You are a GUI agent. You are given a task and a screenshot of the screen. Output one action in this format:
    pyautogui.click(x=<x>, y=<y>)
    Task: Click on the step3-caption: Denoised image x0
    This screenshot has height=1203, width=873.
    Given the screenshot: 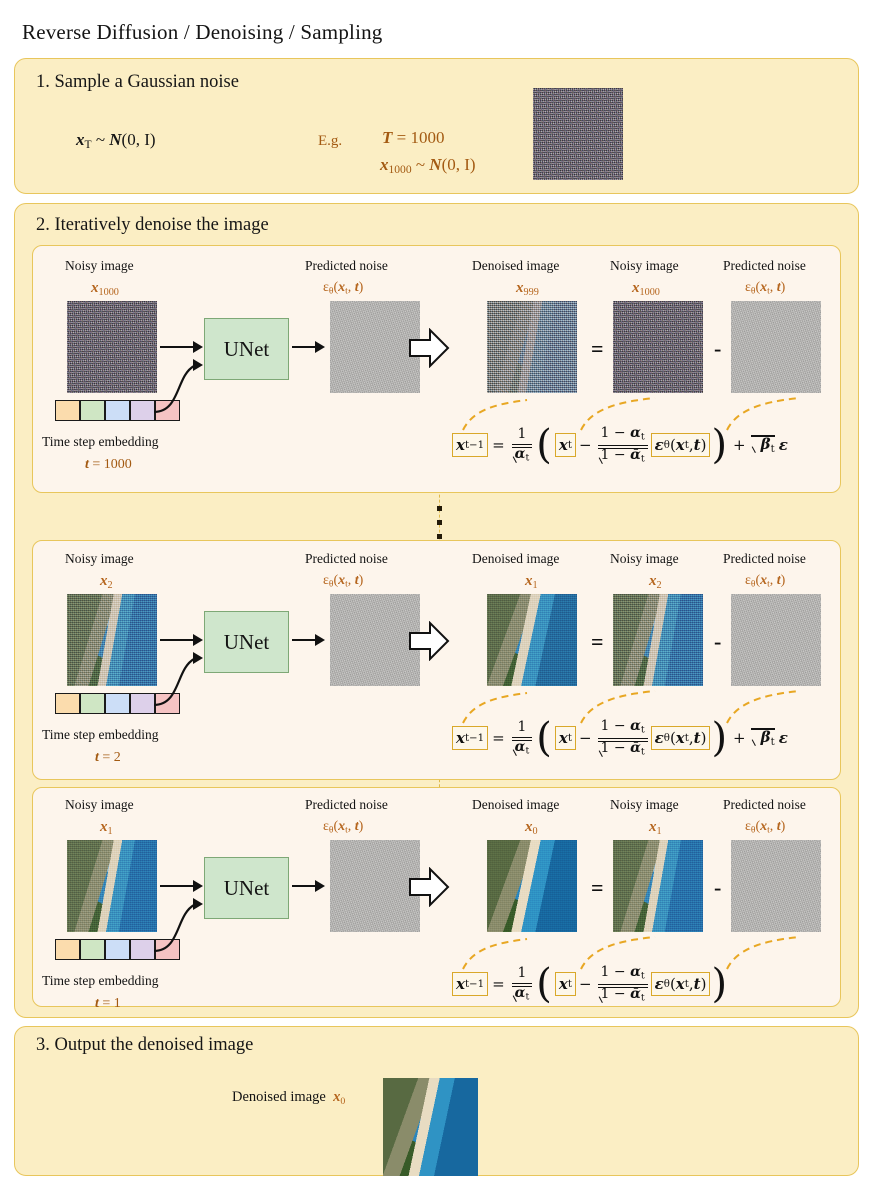 What is the action you would take?
    pyautogui.click(x=289, y=1098)
    